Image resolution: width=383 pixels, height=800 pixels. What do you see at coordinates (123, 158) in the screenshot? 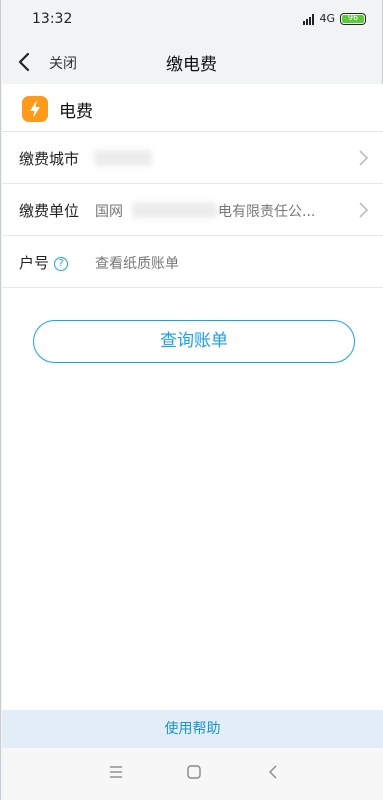
I see `redacted-city` at bounding box center [123, 158].